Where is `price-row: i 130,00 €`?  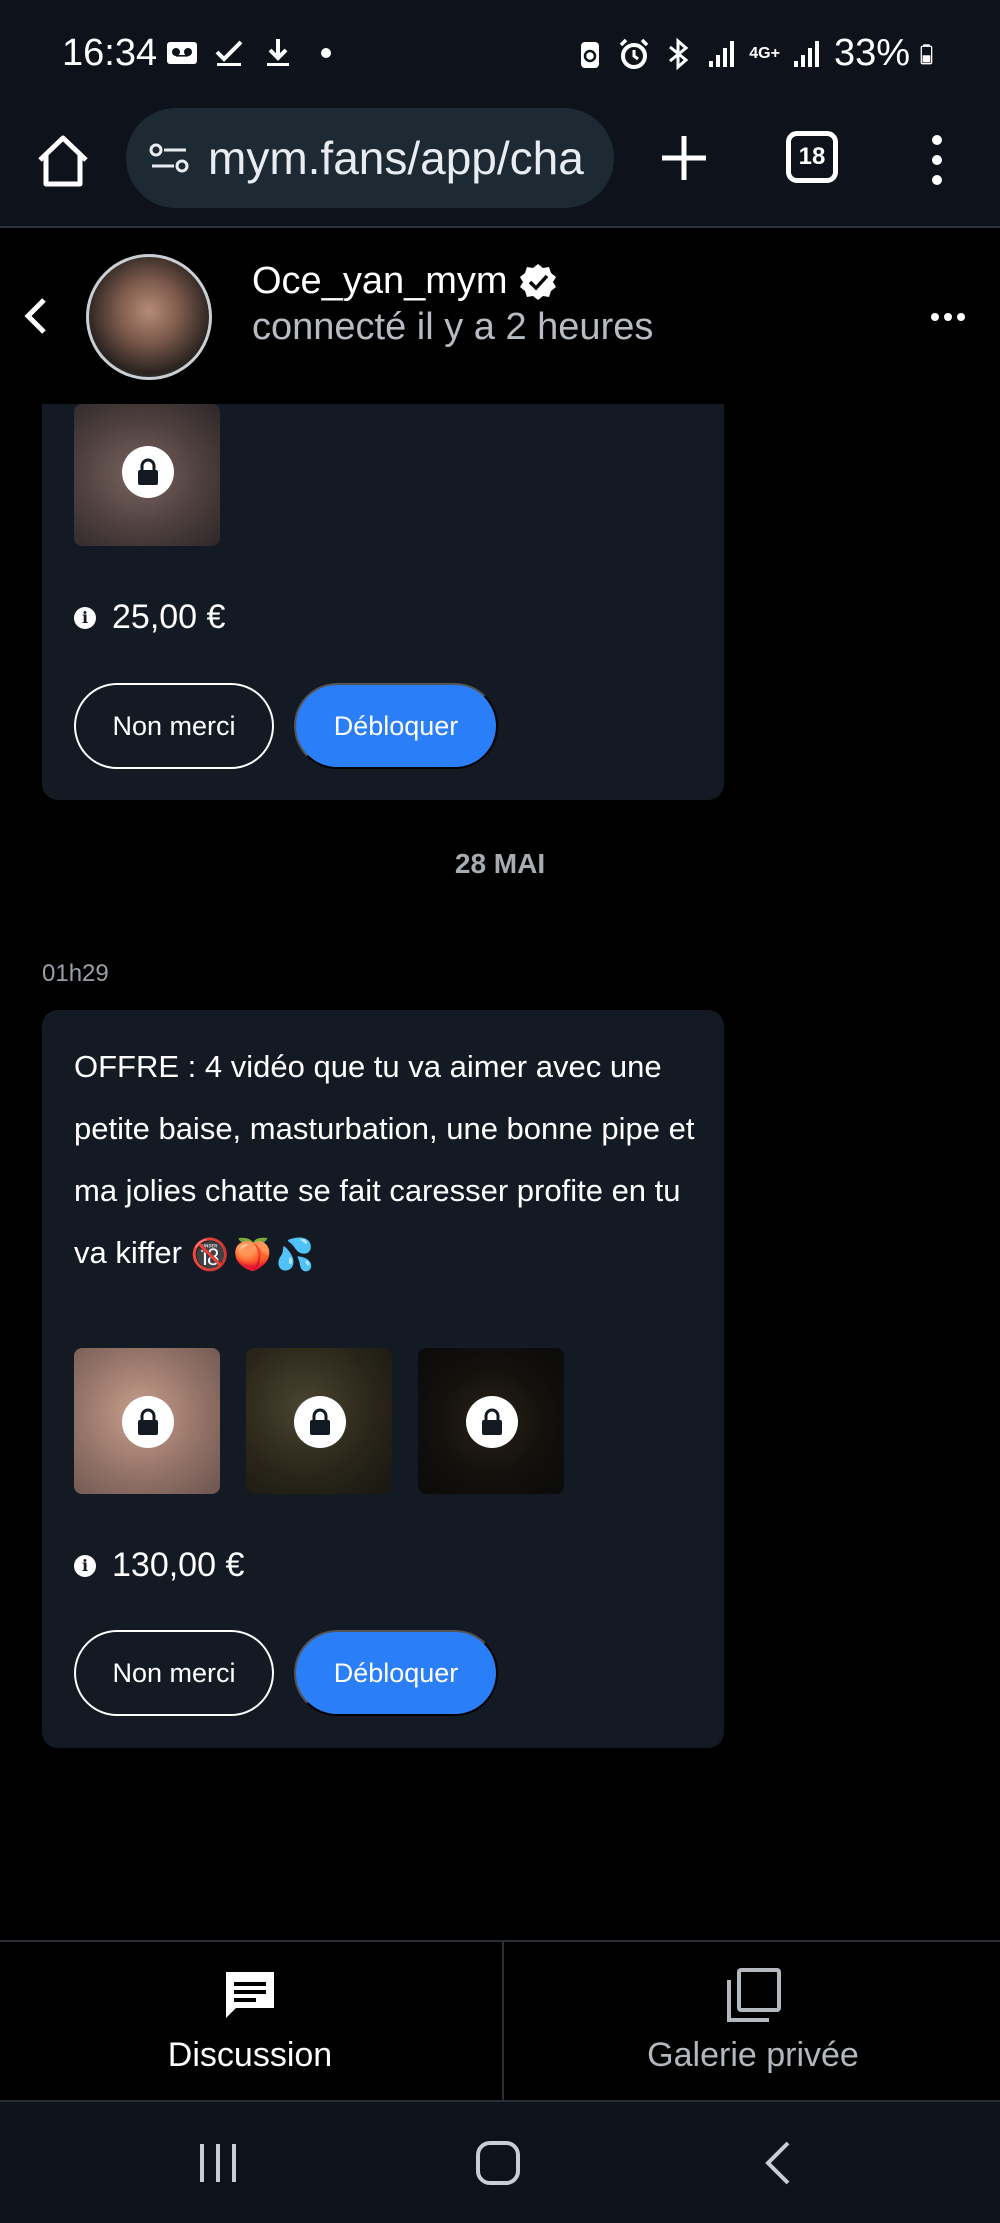 price-row: i 130,00 € is located at coordinates (159, 1565).